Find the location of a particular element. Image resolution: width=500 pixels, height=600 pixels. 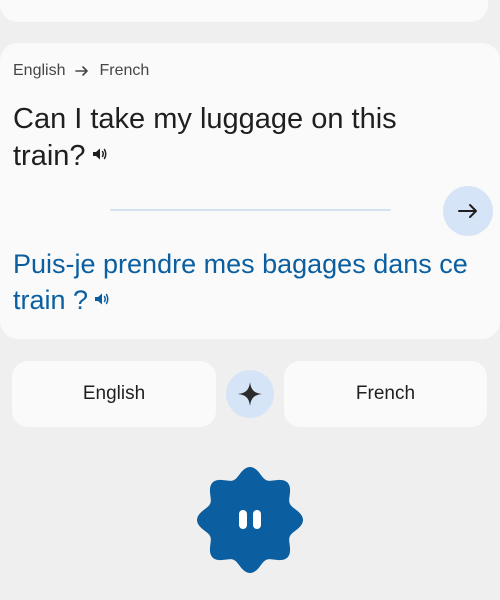

source-language-button-label: English is located at coordinates (114, 393).